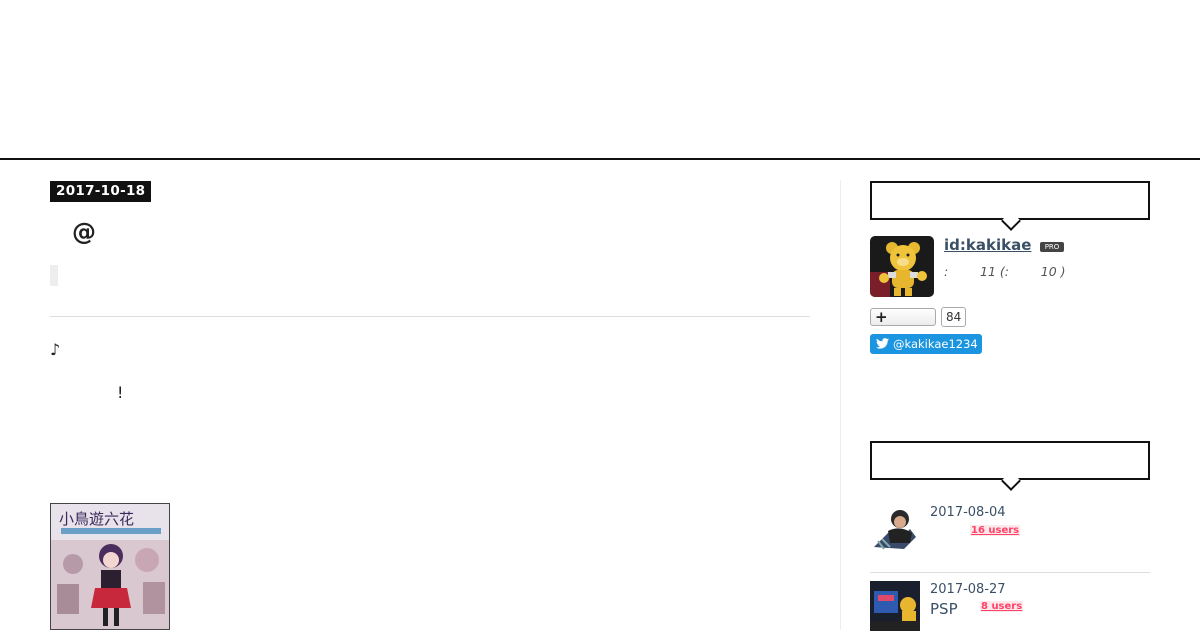 Image resolution: width=1200 pixels, height=631 pixels. Describe the element at coordinates (84, 232) in the screenshot. I see `entry-title: @` at that location.